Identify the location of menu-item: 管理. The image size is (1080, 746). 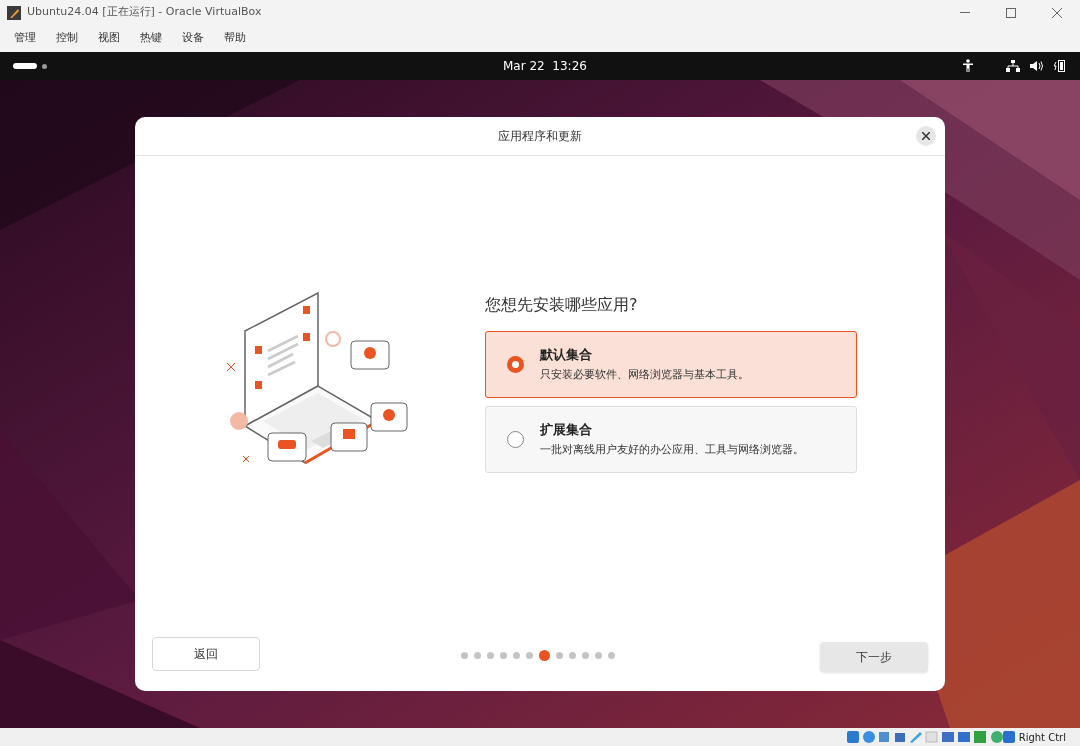
(25, 38).